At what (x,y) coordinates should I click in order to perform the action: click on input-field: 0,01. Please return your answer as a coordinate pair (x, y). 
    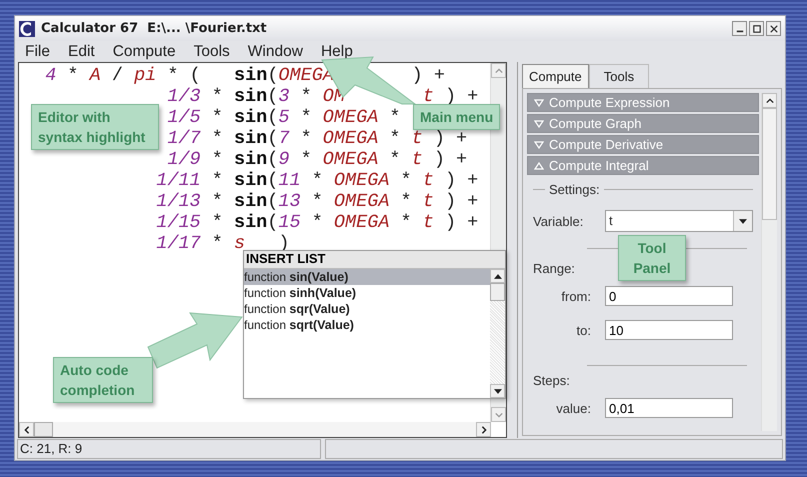
    Looking at the image, I should click on (669, 408).